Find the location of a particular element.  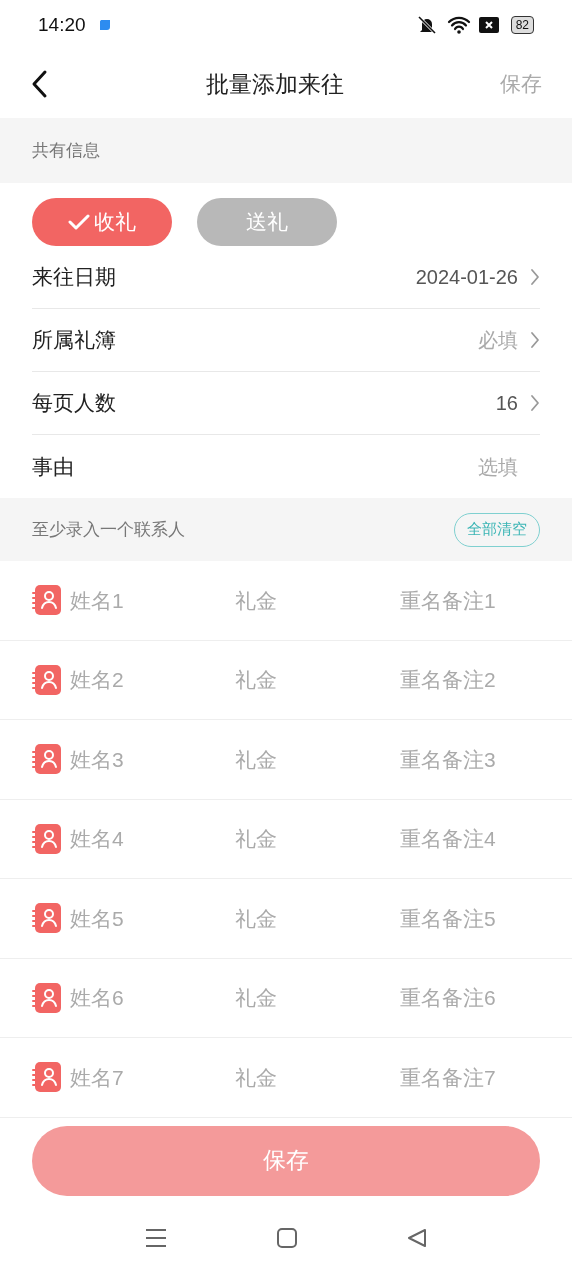

remark-input: 重名备注3 is located at coordinates (465, 759).